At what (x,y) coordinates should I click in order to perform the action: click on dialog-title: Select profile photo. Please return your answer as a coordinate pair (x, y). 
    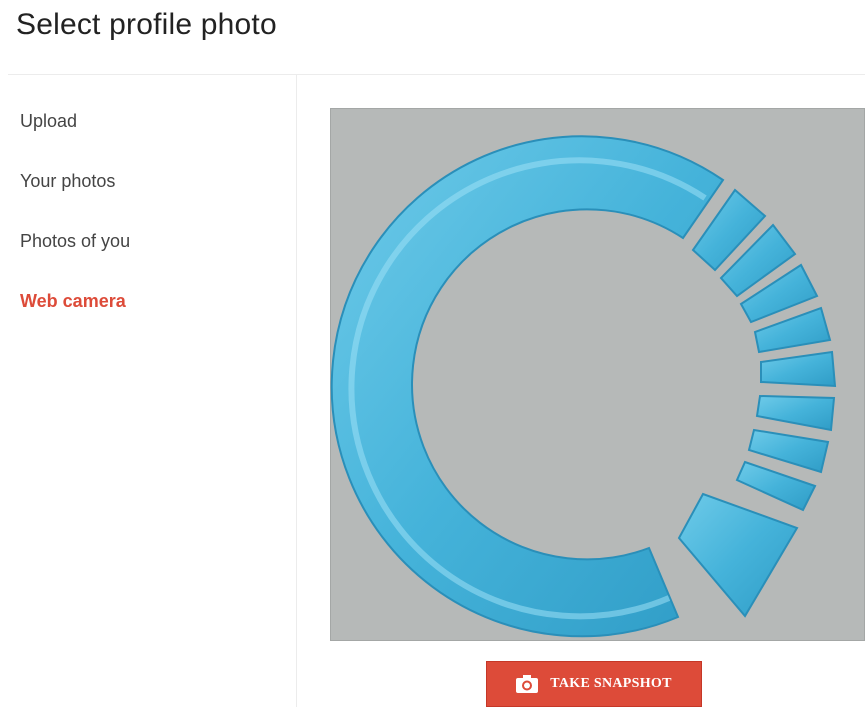
    Looking at the image, I should click on (146, 24).